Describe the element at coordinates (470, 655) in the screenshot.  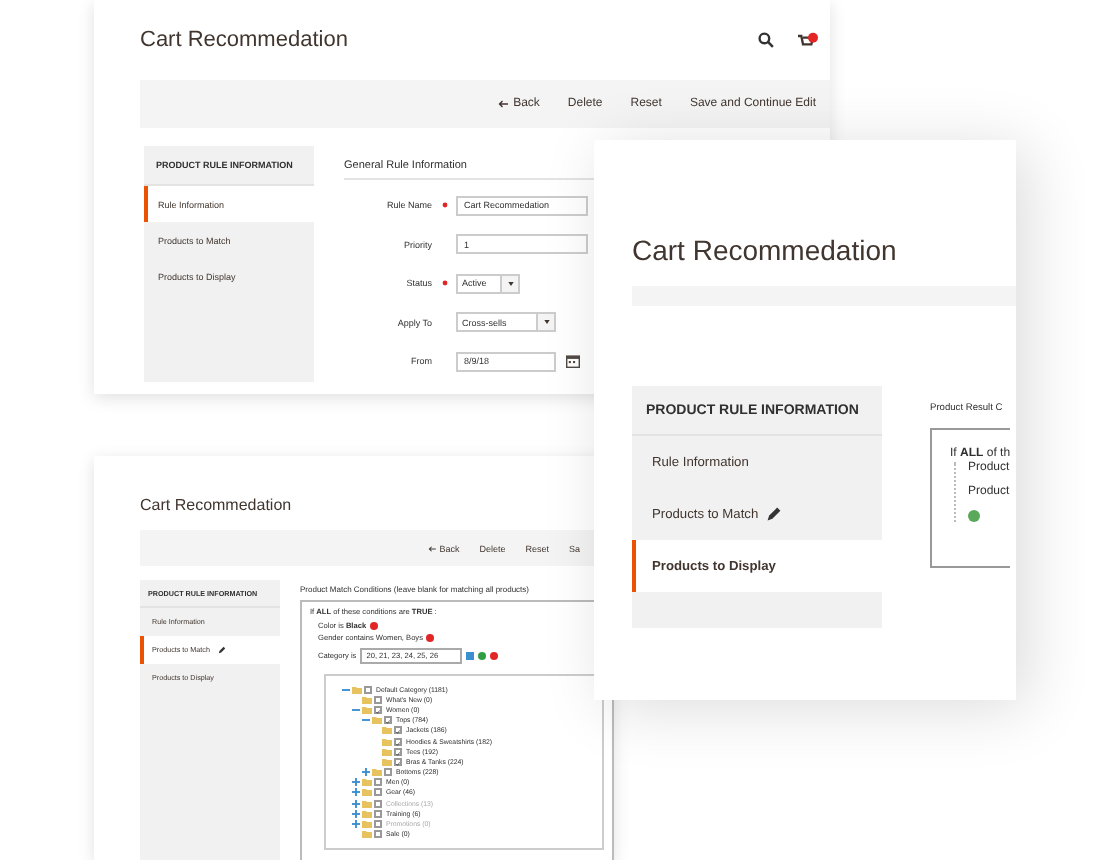
I see `list-icon` at that location.